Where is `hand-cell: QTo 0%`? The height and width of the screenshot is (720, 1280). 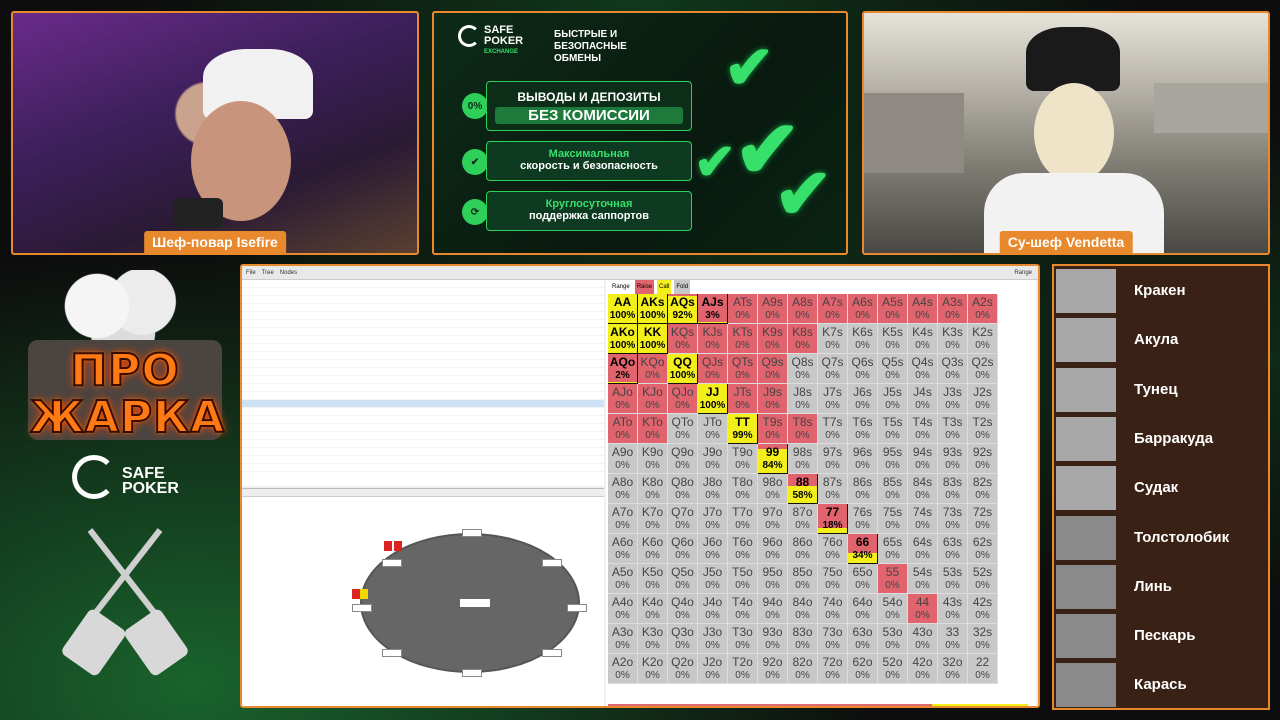 hand-cell: QTo 0% is located at coordinates (683, 429).